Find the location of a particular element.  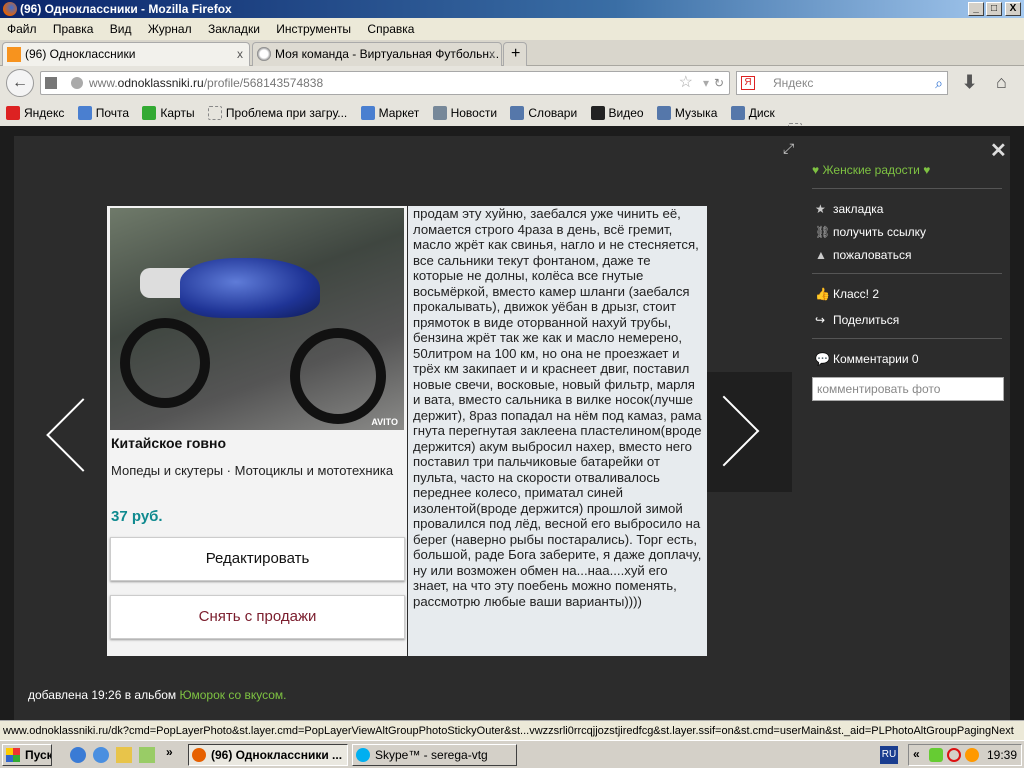

bookmark-mail: Почта is located at coordinates (103, 113).